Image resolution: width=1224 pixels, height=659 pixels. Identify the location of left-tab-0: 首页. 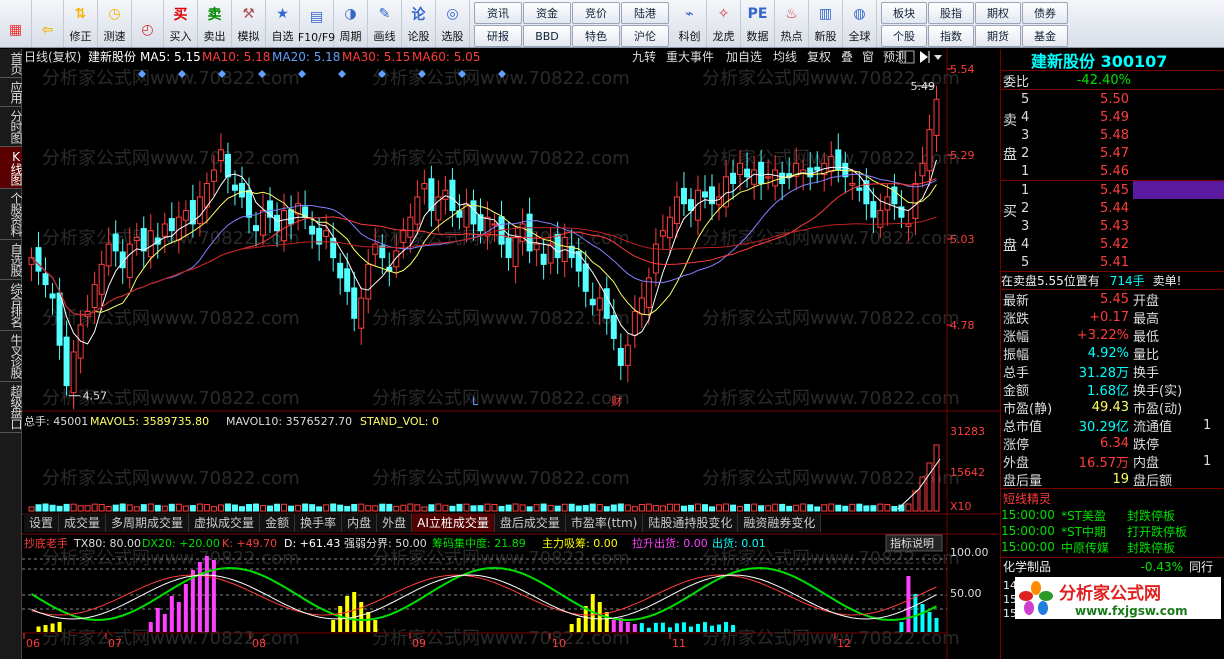
(11, 63).